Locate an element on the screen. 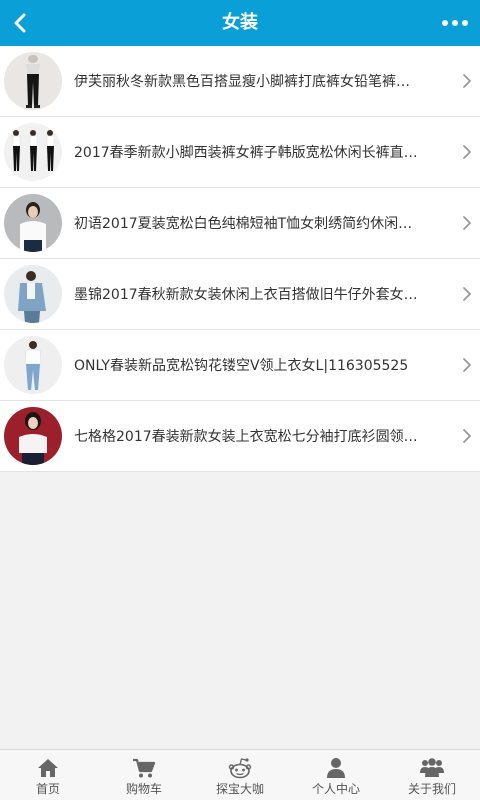 The height and width of the screenshot is (800, 480). tab-profile: 个人中心 is located at coordinates (336, 775).